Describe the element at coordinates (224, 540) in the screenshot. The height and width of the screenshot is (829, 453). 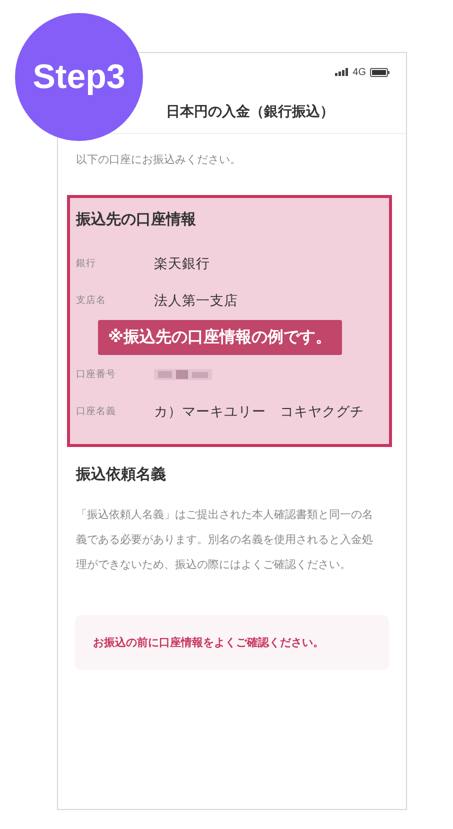
I see `section-text: 「振込依頼人名義」はご提出された本人確認書類と同一の名義である必要があります。別名の名義を使用されると入金処理ができないため、振込の際にはよくご確認ください。` at that location.